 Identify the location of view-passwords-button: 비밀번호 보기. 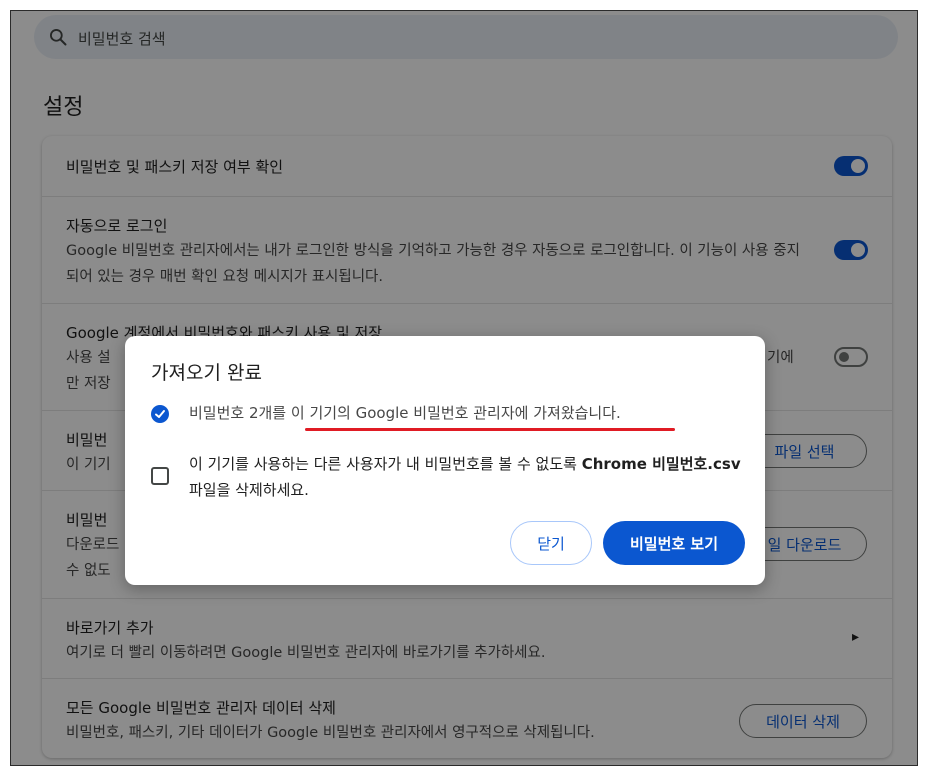
(674, 543).